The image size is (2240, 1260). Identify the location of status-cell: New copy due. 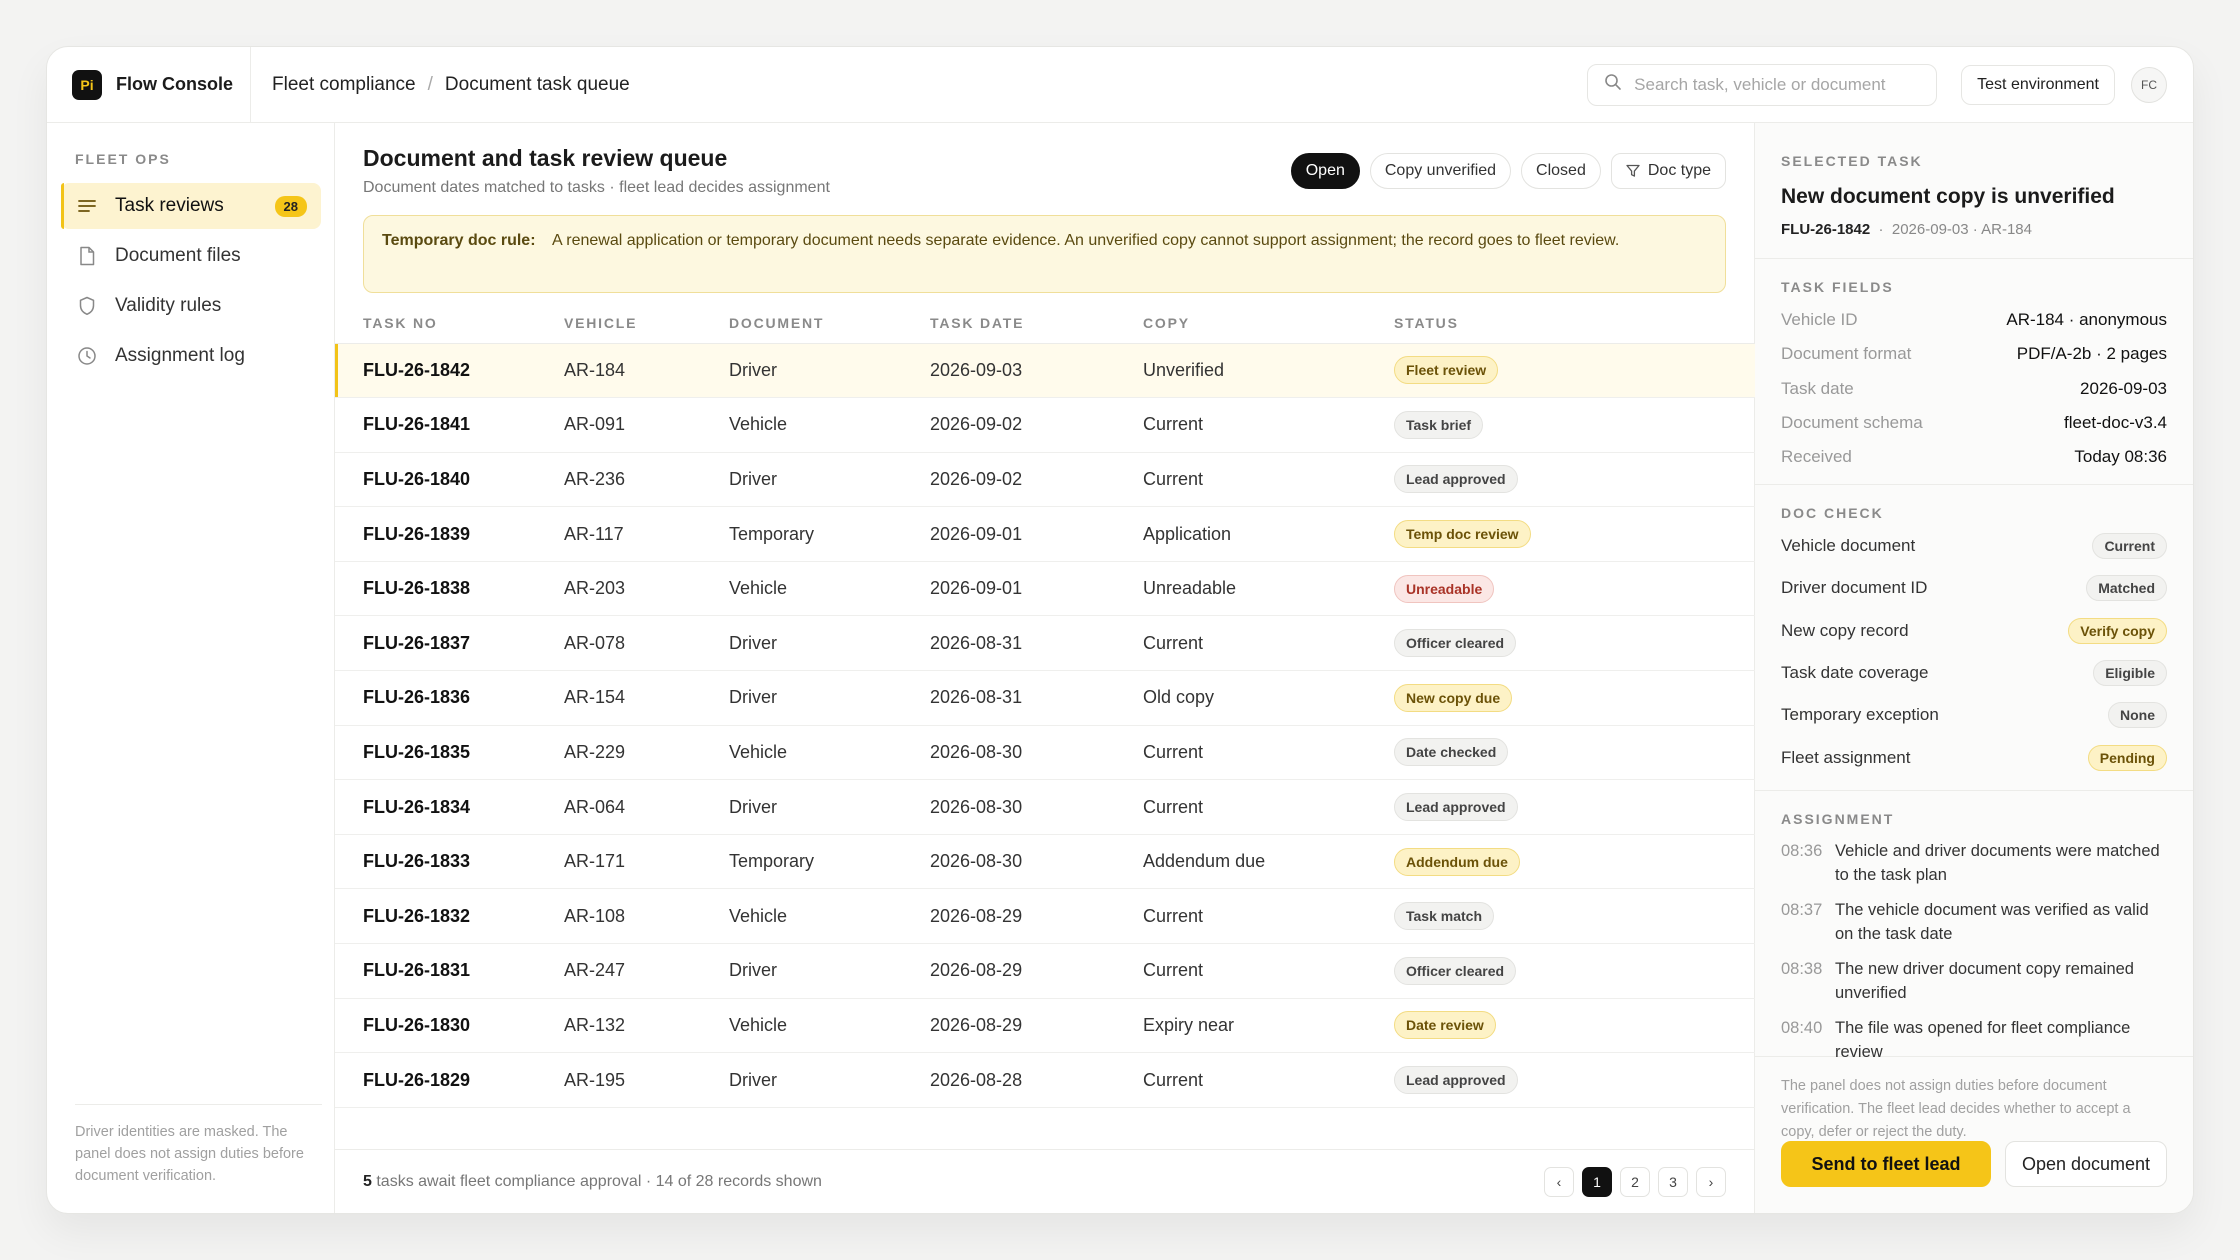
(1574, 698).